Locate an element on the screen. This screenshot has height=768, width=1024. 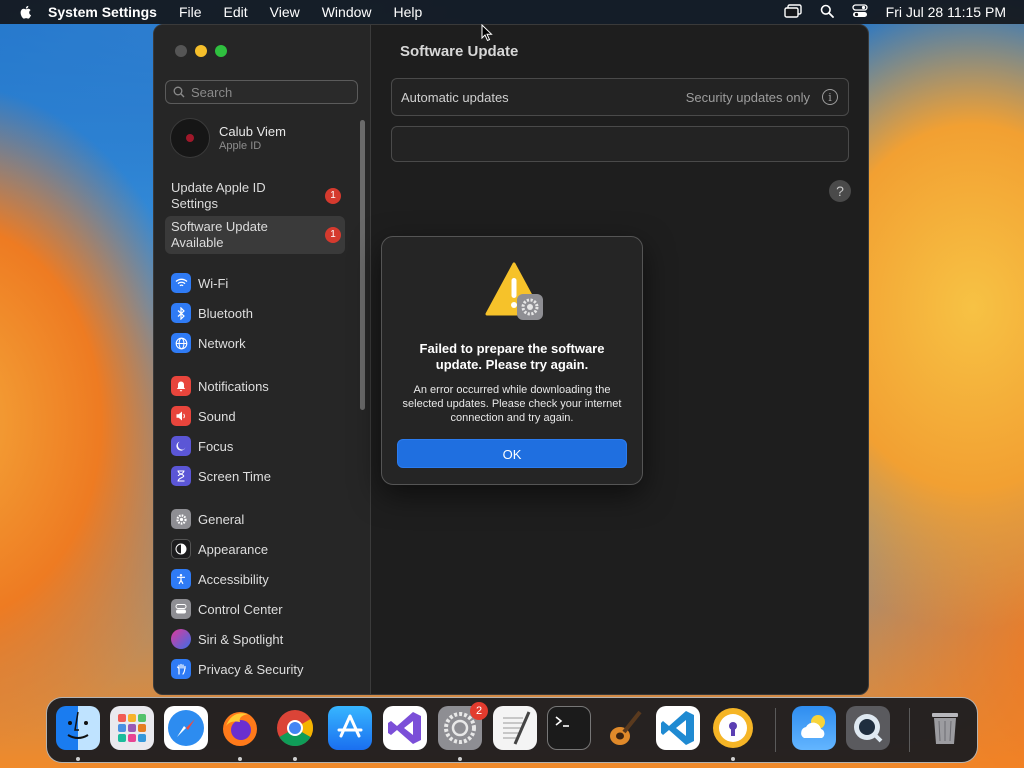
search-icon is located at coordinates (179, 92).